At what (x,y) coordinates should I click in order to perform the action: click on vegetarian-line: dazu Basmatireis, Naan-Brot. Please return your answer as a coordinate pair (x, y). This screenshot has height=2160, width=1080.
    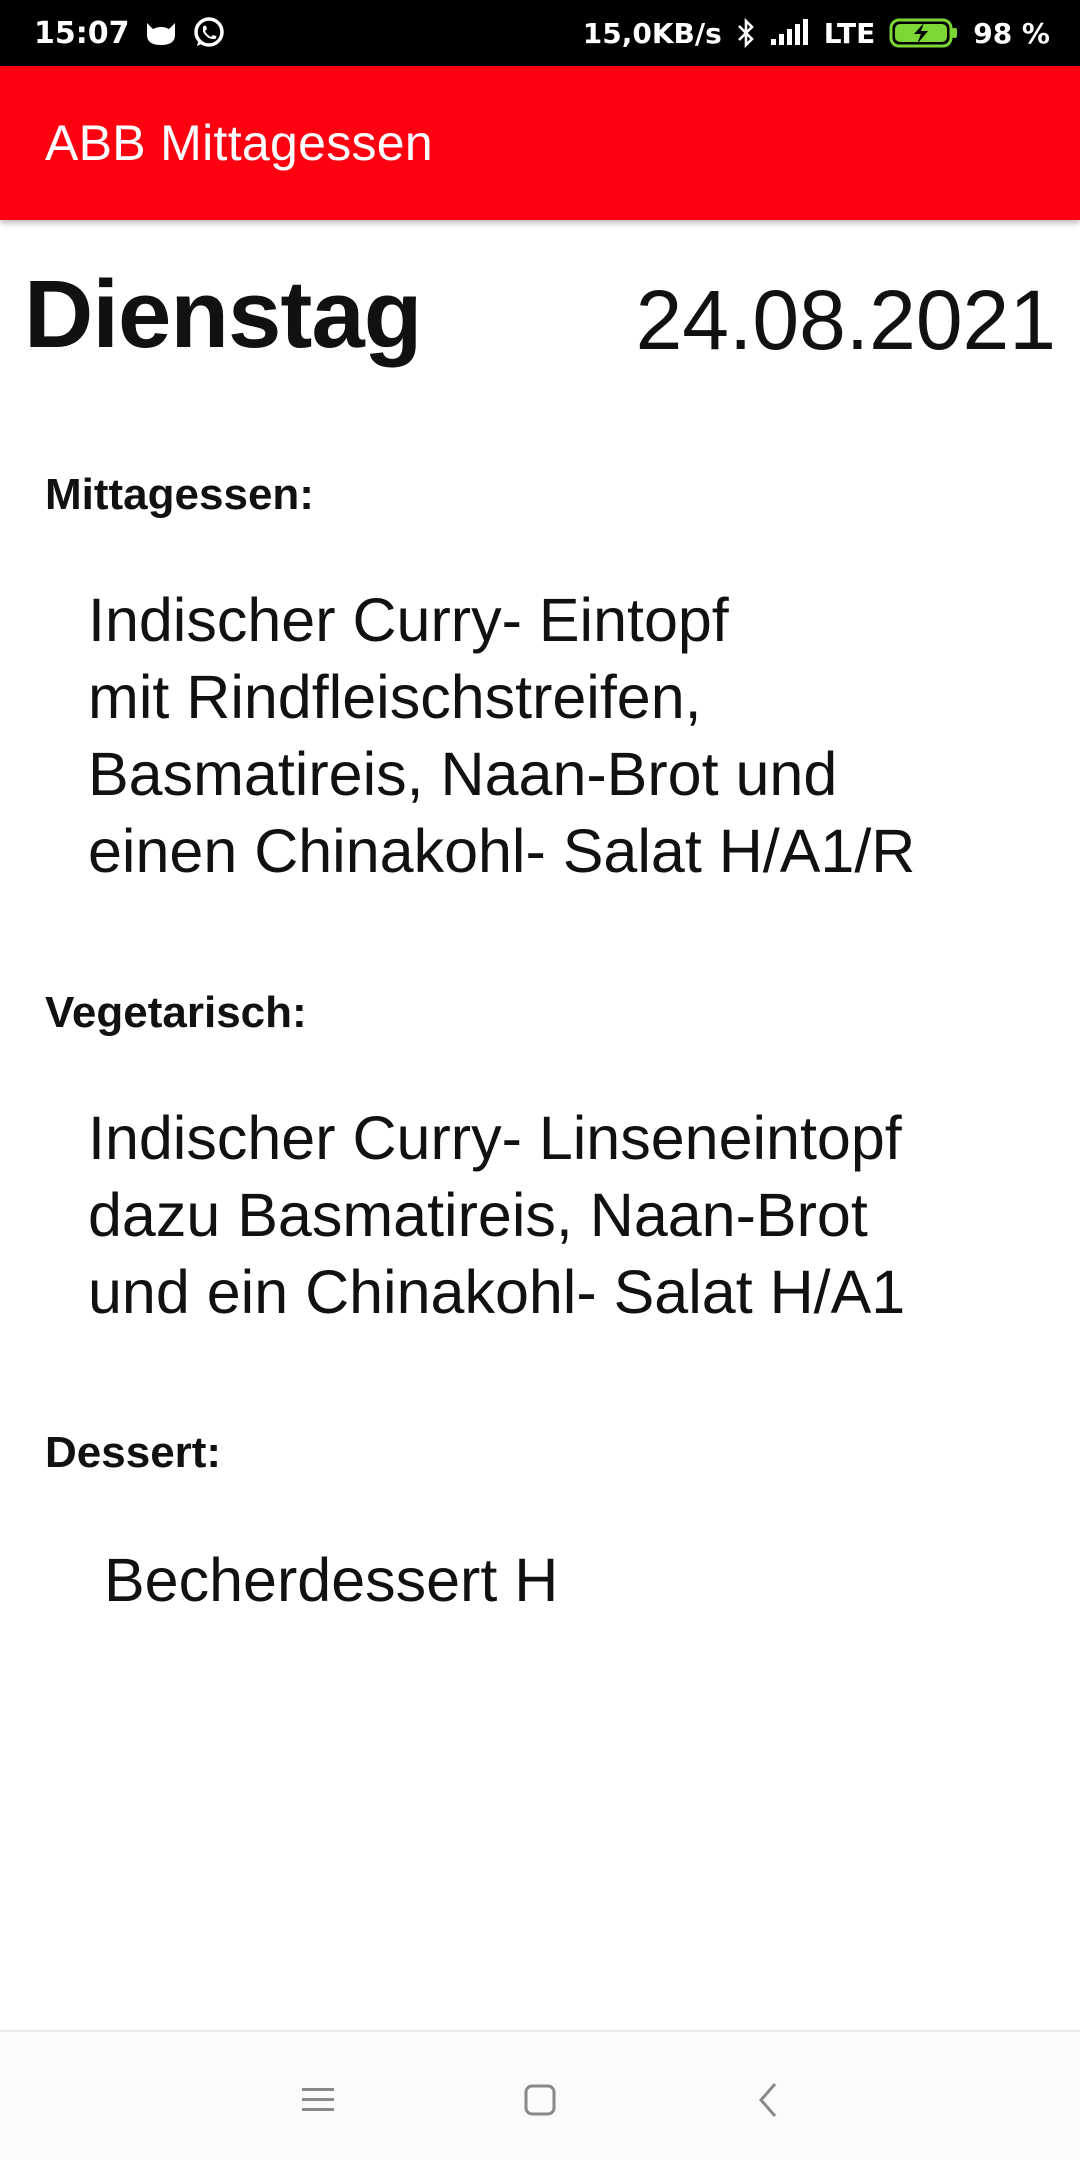
    Looking at the image, I should click on (478, 1215).